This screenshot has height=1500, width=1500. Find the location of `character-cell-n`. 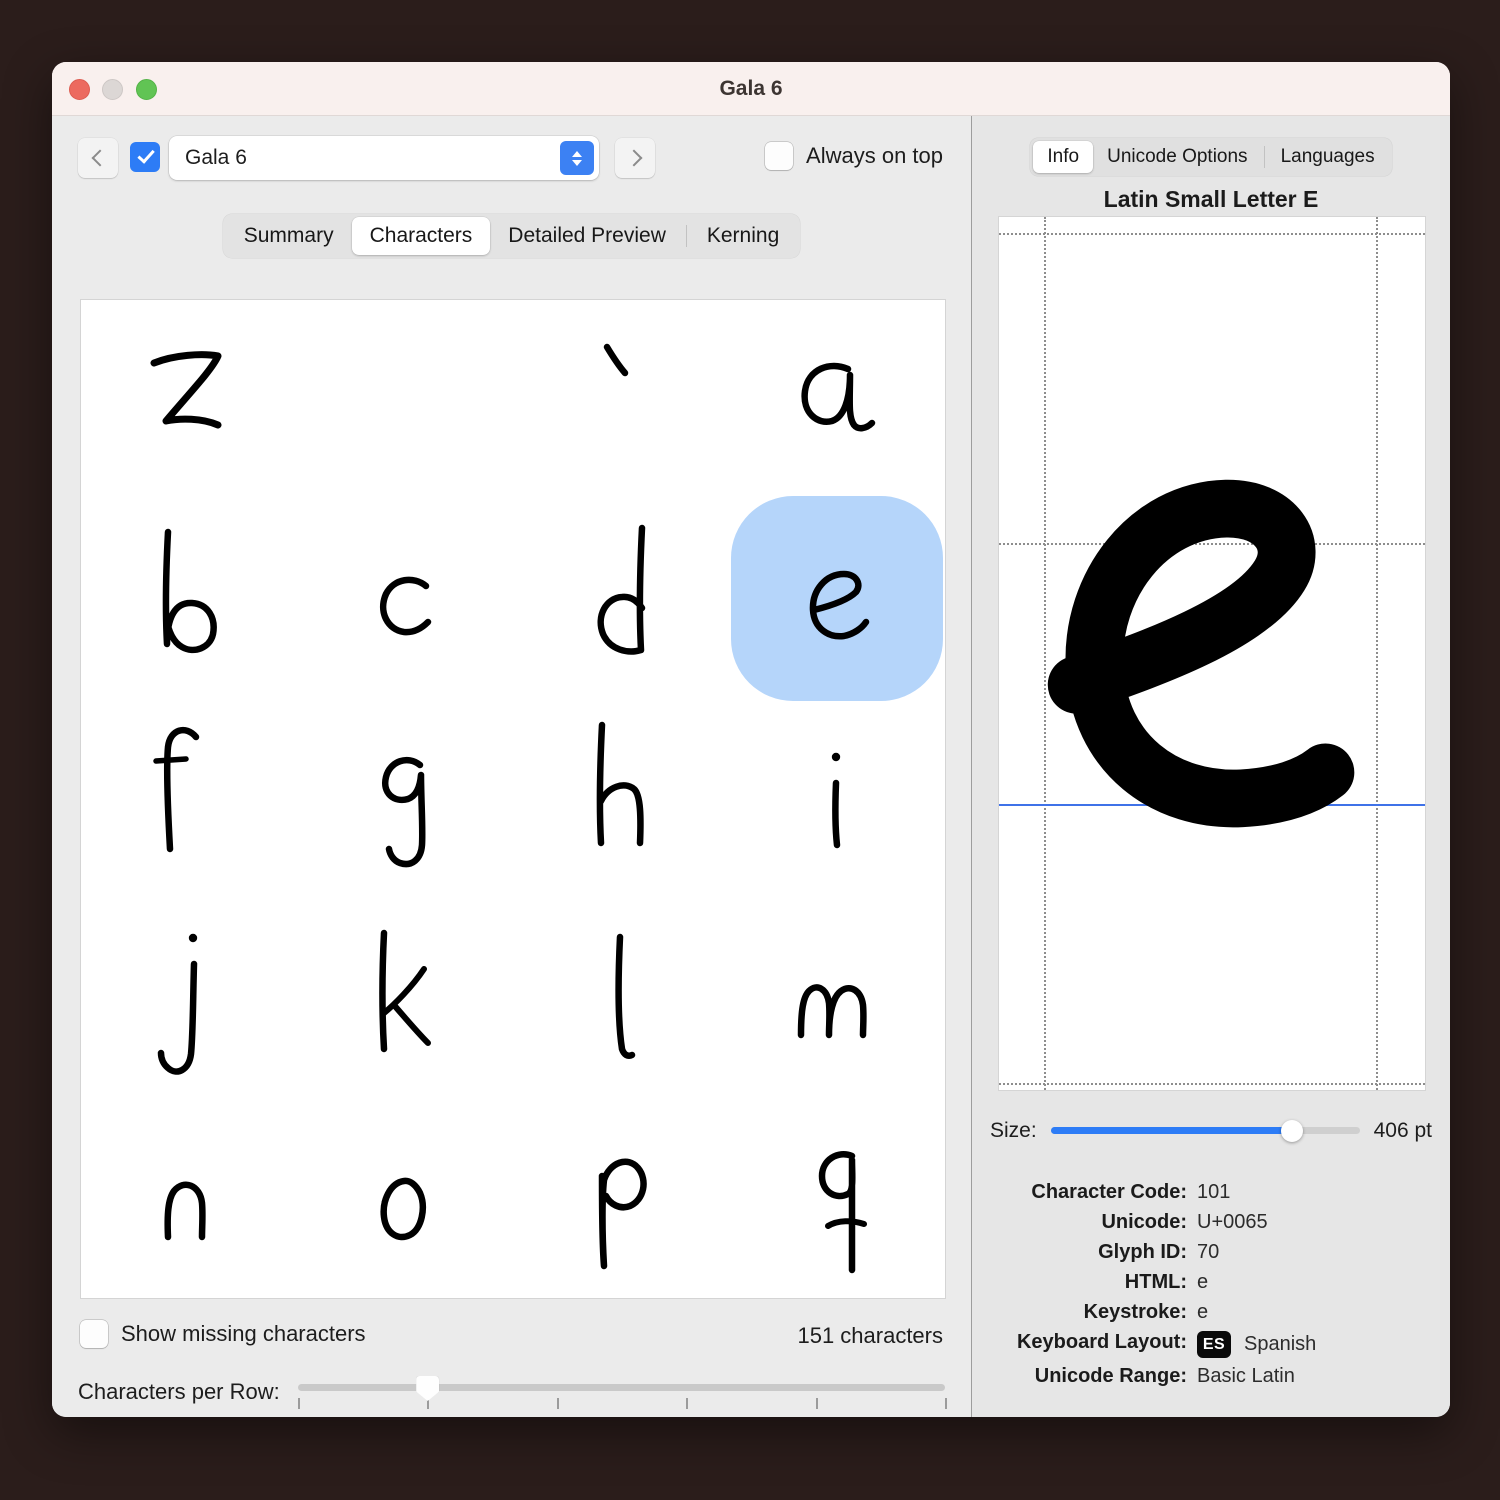

character-cell-n is located at coordinates (189, 1198).